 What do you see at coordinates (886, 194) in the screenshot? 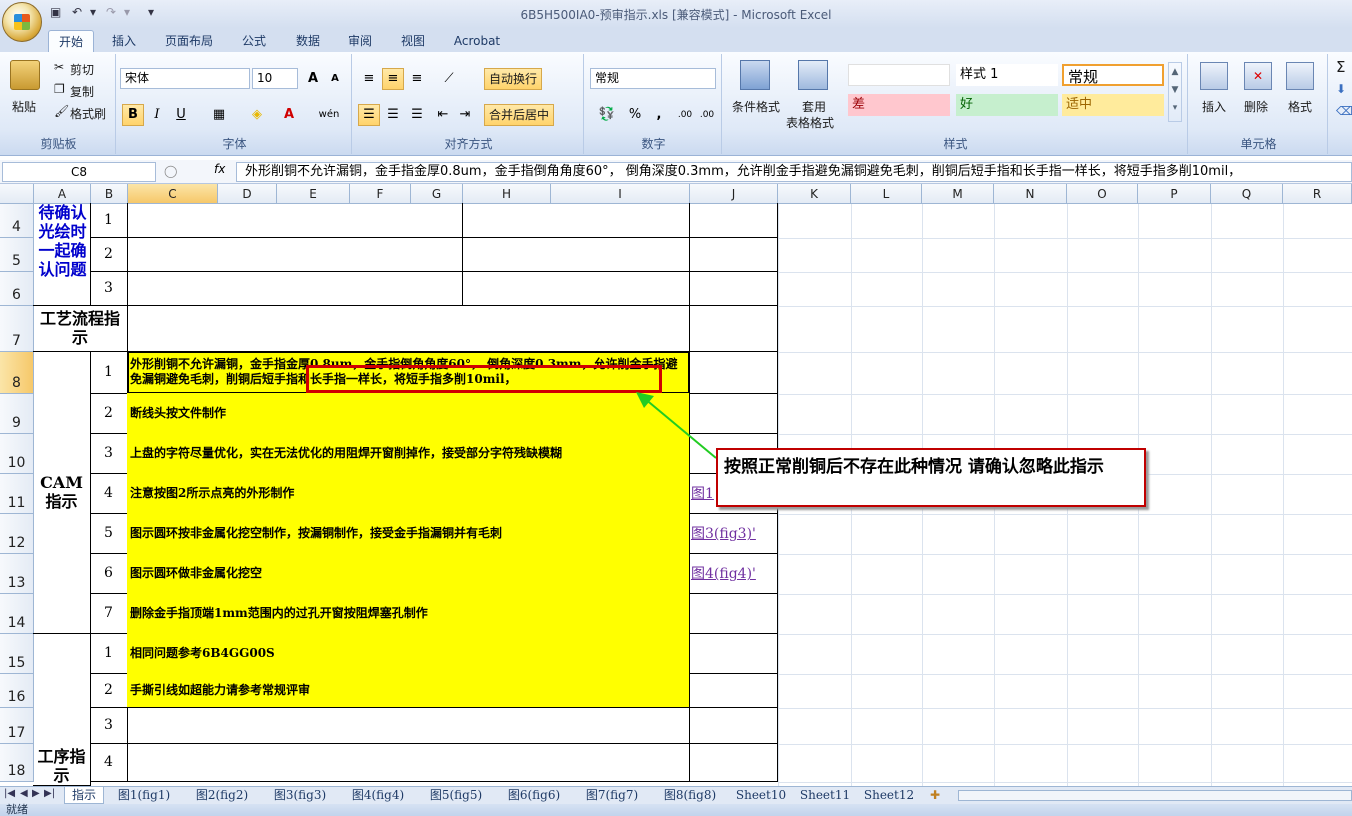
I see `column-header-l: L` at bounding box center [886, 194].